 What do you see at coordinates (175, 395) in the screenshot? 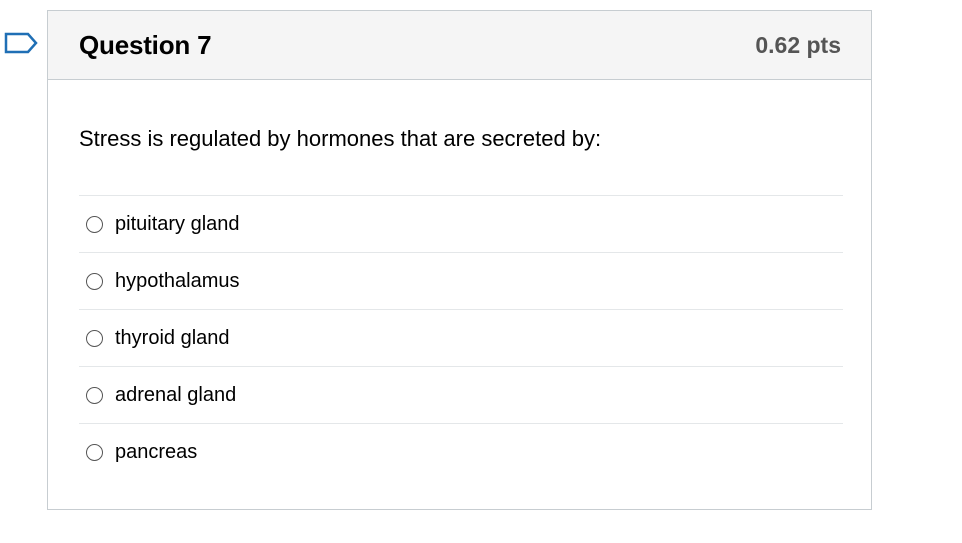
I see `answer-label: adrenal gland` at bounding box center [175, 395].